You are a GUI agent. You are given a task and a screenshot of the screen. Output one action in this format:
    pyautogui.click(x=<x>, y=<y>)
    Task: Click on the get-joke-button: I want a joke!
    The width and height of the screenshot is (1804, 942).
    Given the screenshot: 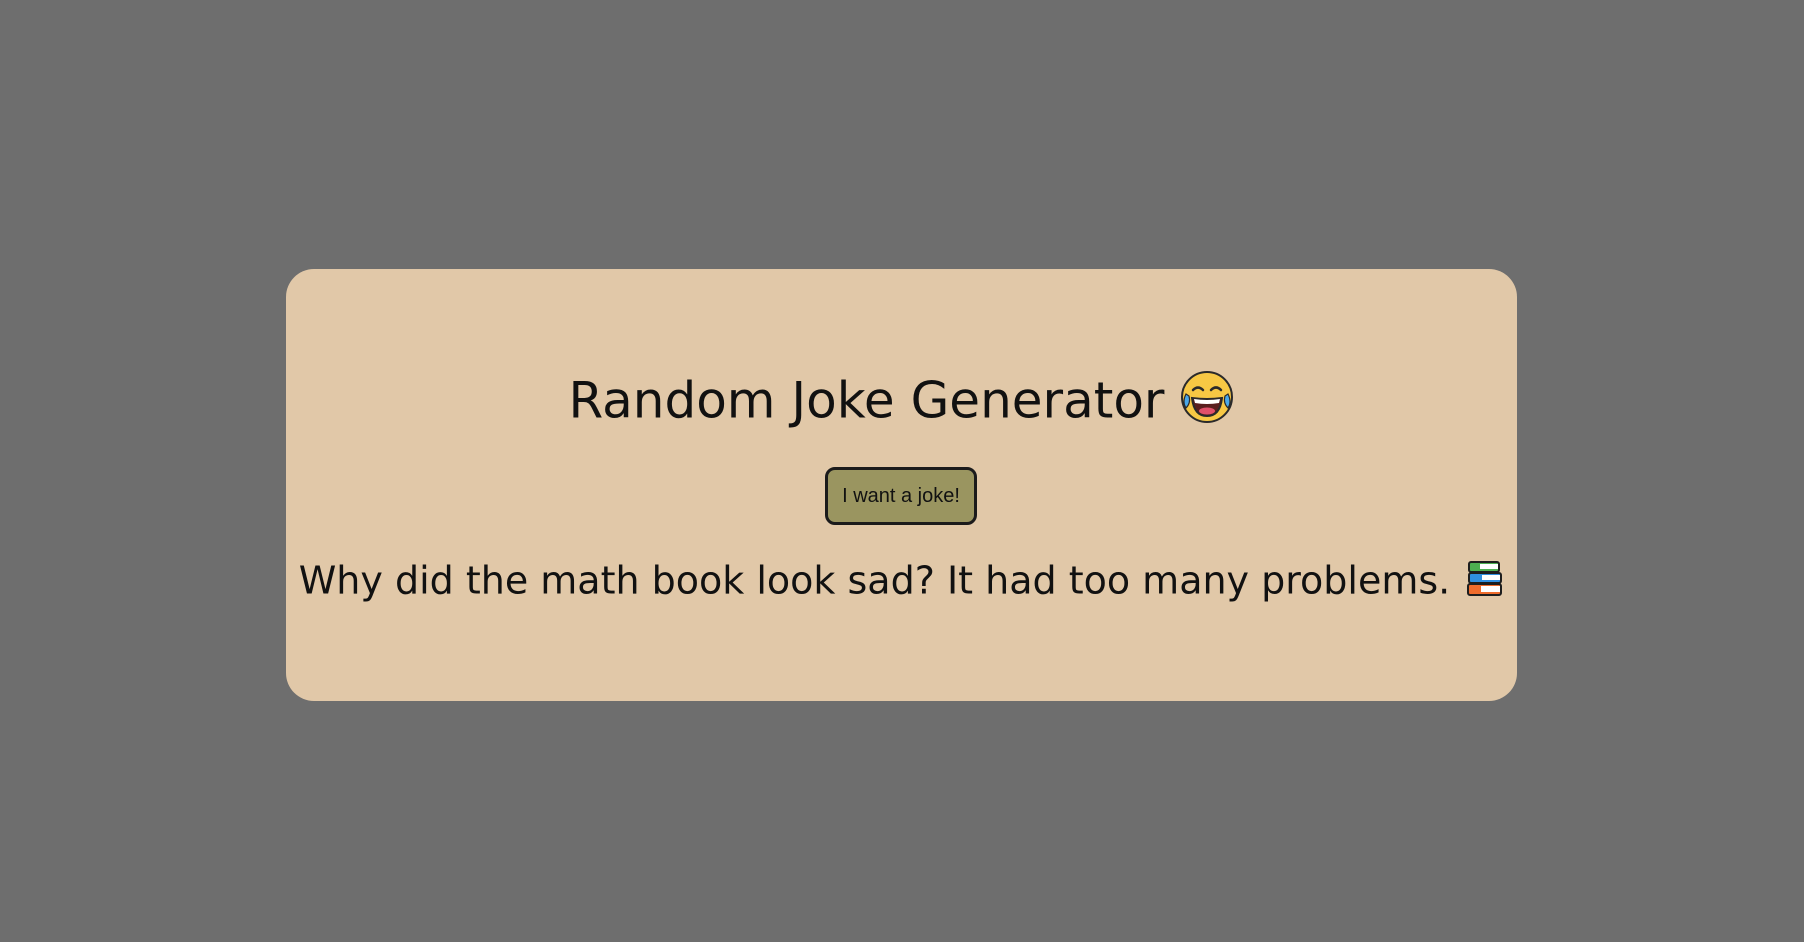 What is the action you would take?
    pyautogui.click(x=901, y=496)
    